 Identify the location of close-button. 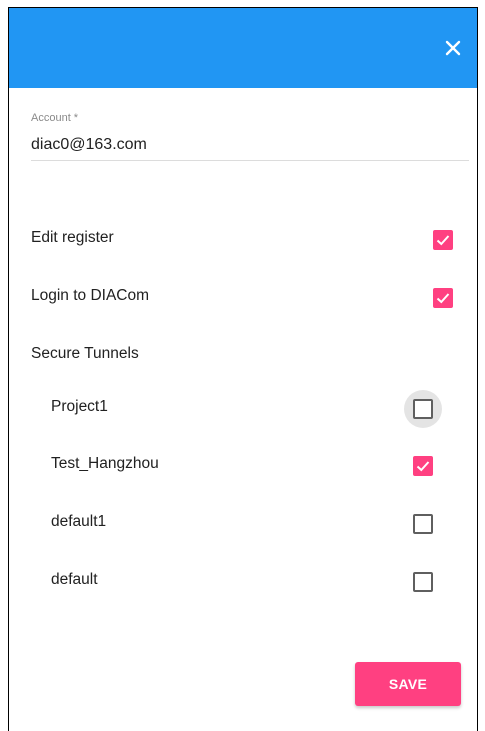
(453, 48).